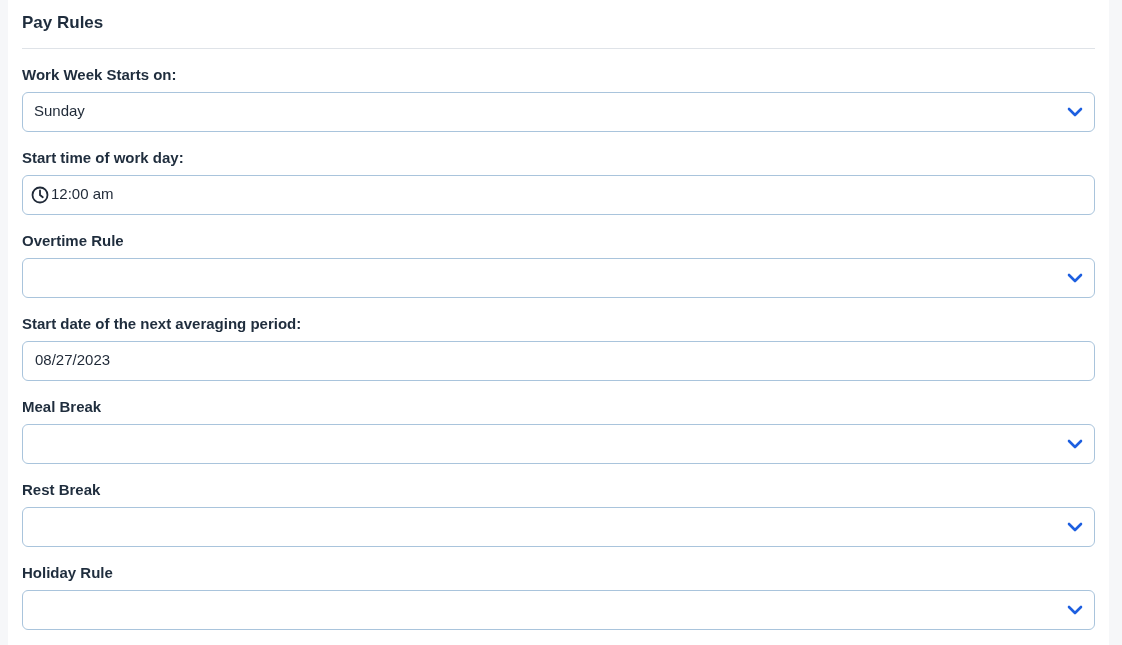 This screenshot has height=645, width=1122. Describe the element at coordinates (100, 74) in the screenshot. I see `field-label: Work Week Starts on:` at that location.